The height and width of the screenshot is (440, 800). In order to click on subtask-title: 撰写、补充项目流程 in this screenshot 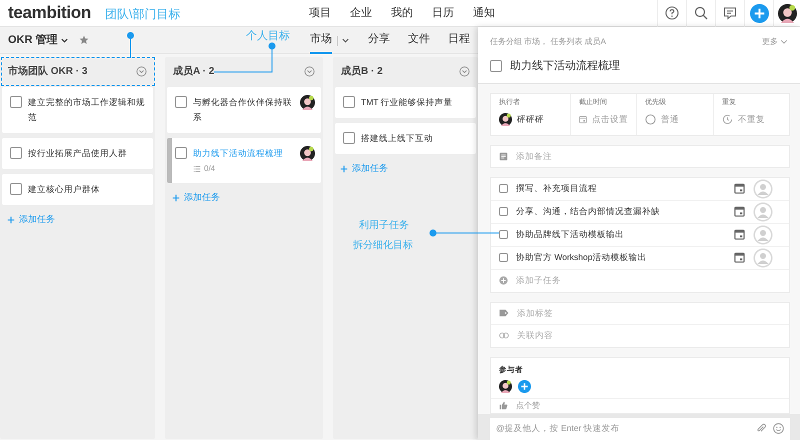, I will do `click(557, 188)`.